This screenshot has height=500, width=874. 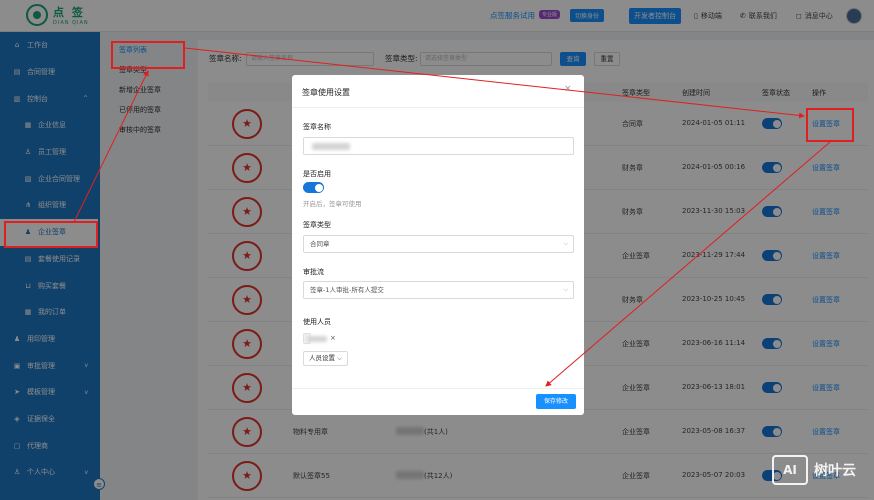 I want to click on watermark: AI 树叶云, so click(x=814, y=470).